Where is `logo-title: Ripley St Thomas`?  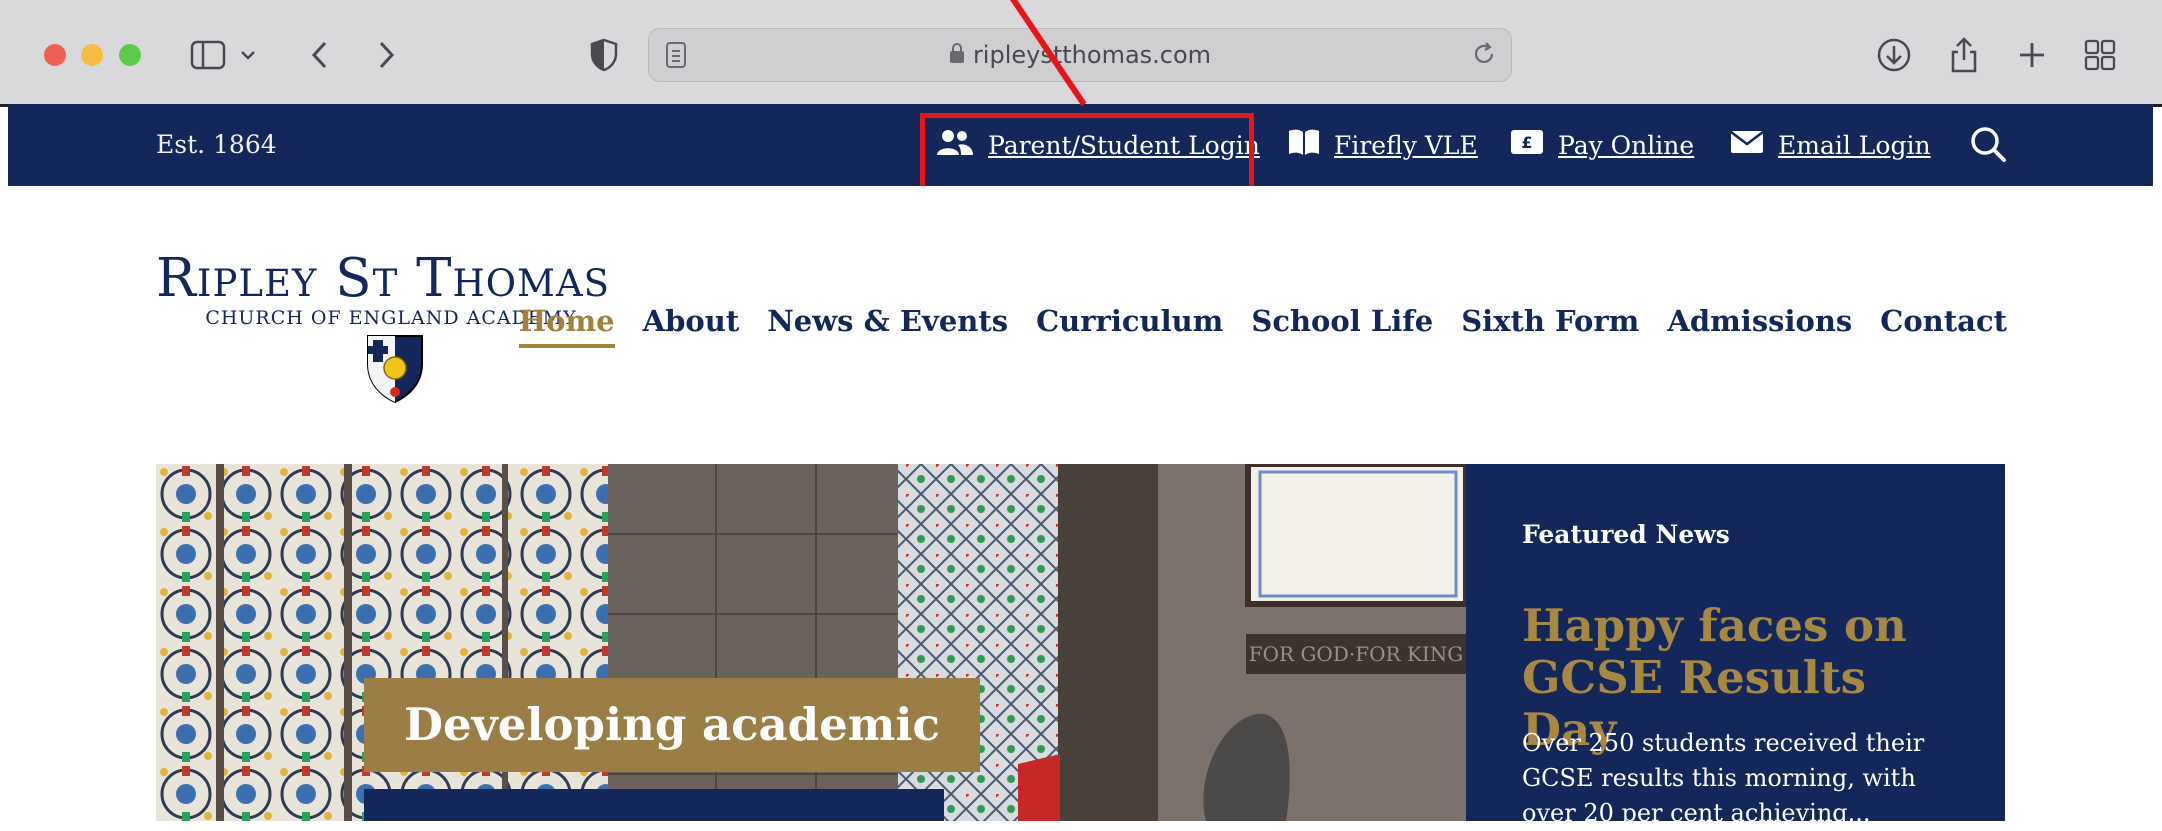 logo-title: Ripley St Thomas is located at coordinates (383, 278).